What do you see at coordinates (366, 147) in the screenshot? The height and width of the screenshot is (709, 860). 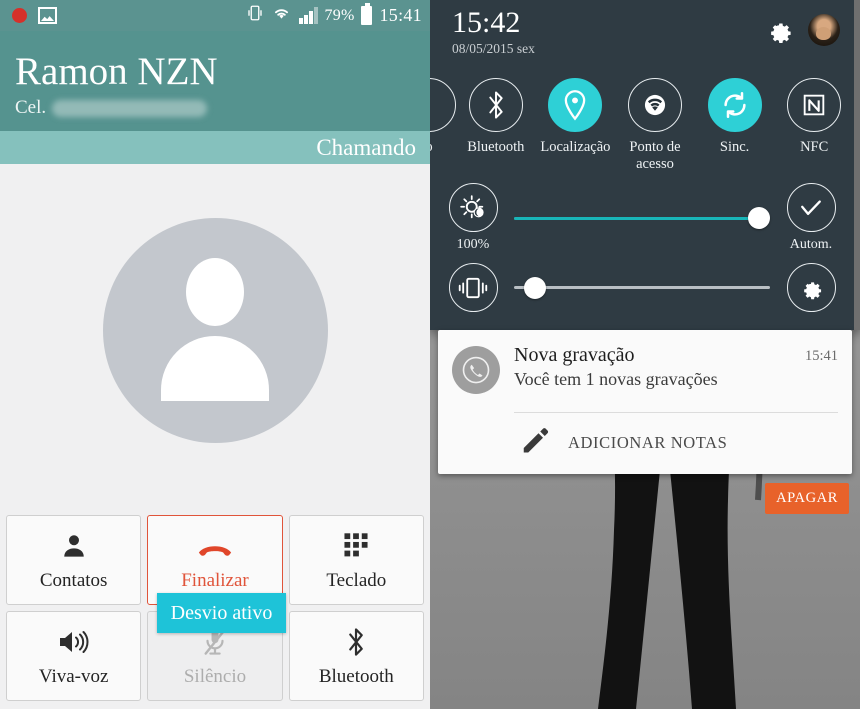 I see `call-state-text: Chamando` at bounding box center [366, 147].